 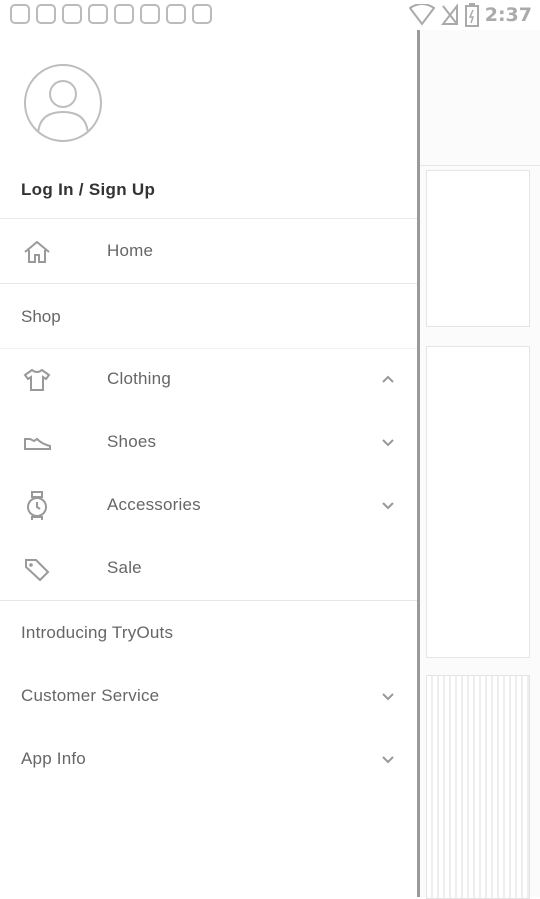 I want to click on android-icon, so click(x=202, y=14).